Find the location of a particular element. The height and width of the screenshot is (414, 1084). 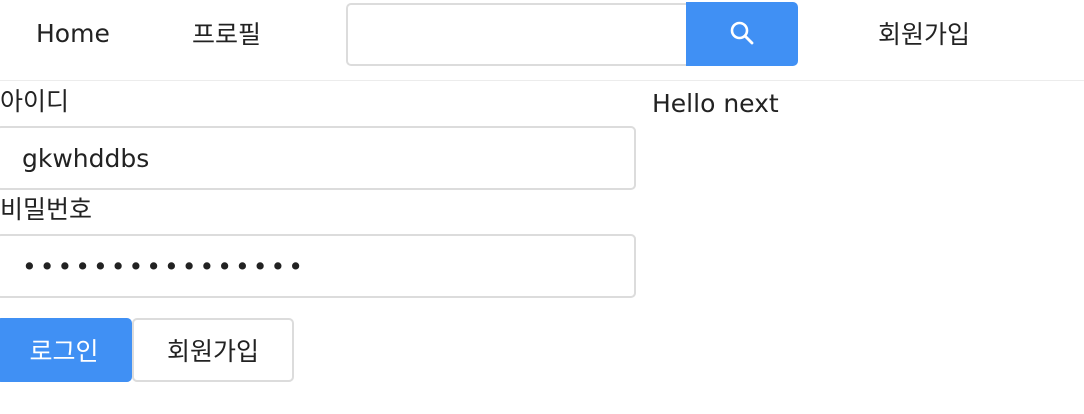

login-button: 로그인 is located at coordinates (66, 350).